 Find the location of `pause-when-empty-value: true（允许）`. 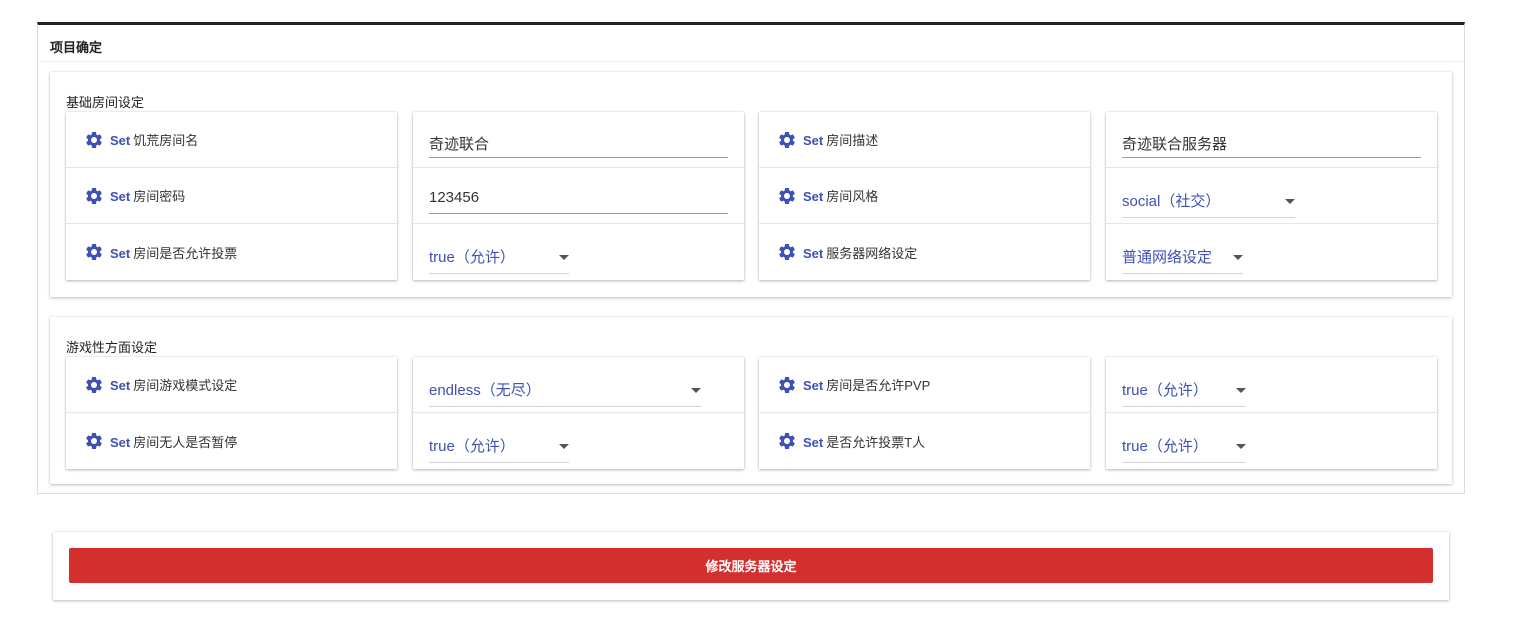

pause-when-empty-value: true（允许） is located at coordinates (472, 446).